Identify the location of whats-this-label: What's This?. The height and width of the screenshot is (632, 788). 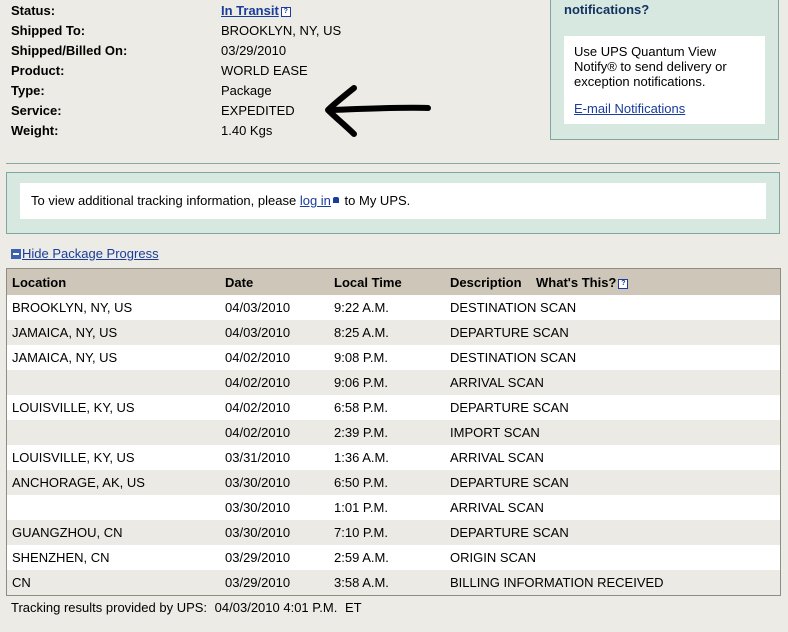
(576, 282).